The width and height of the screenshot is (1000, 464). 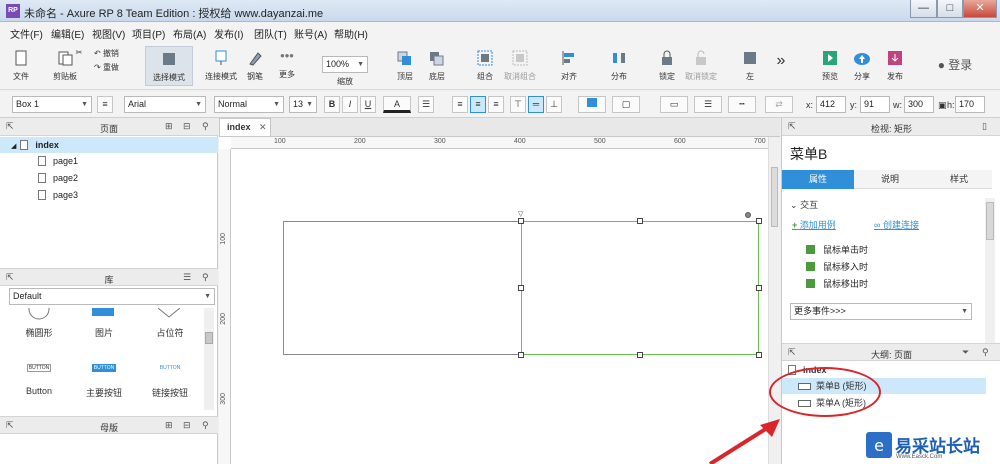 What do you see at coordinates (592, 104) in the screenshot?
I see `fill-color-button` at bounding box center [592, 104].